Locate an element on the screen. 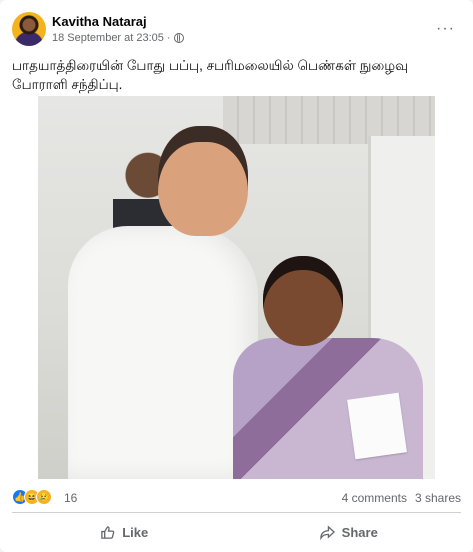 The width and height of the screenshot is (473, 552). post-meta: 18 September at 23:05 · is located at coordinates (118, 38).